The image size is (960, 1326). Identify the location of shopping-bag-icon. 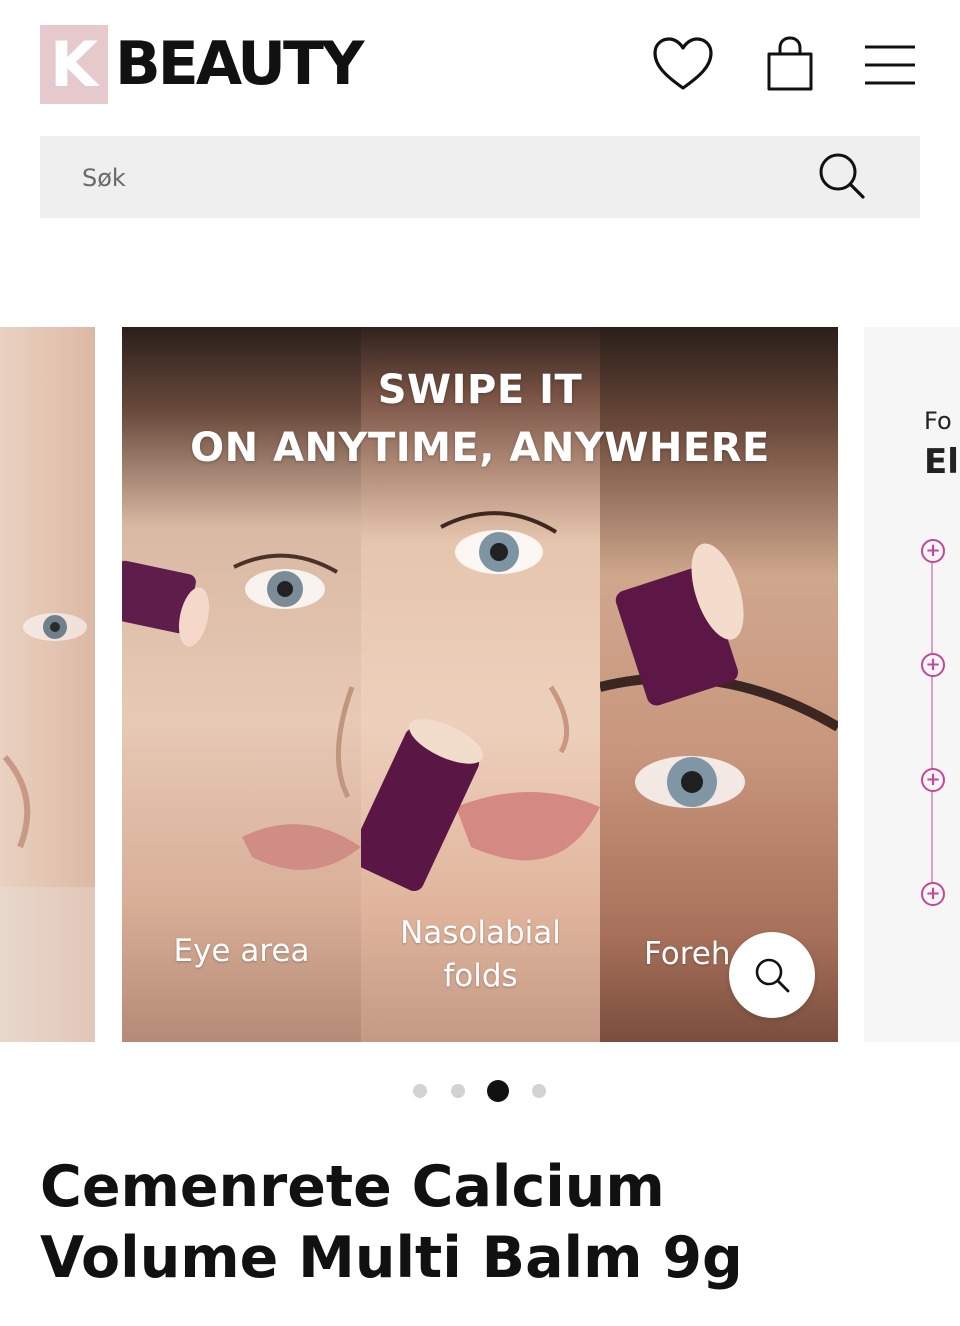
(790, 64).